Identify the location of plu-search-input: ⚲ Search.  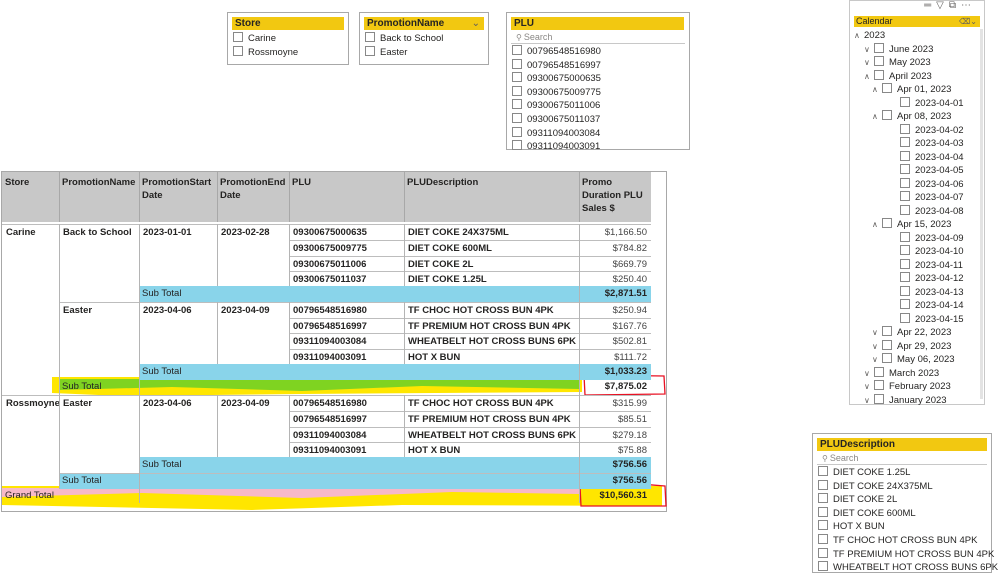
(598, 38).